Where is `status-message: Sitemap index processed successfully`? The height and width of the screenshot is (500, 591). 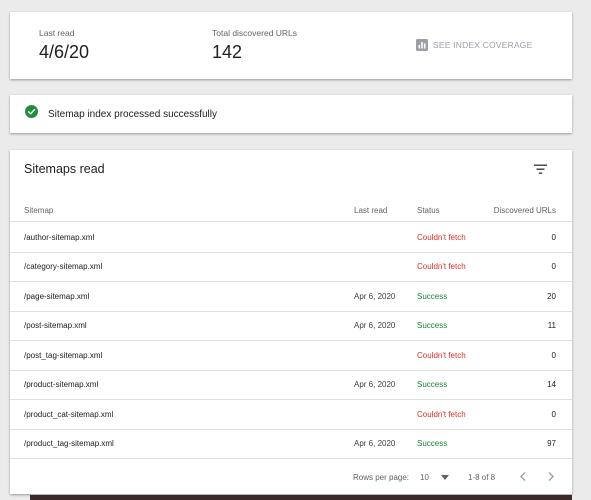 status-message: Sitemap index processed successfully is located at coordinates (132, 114).